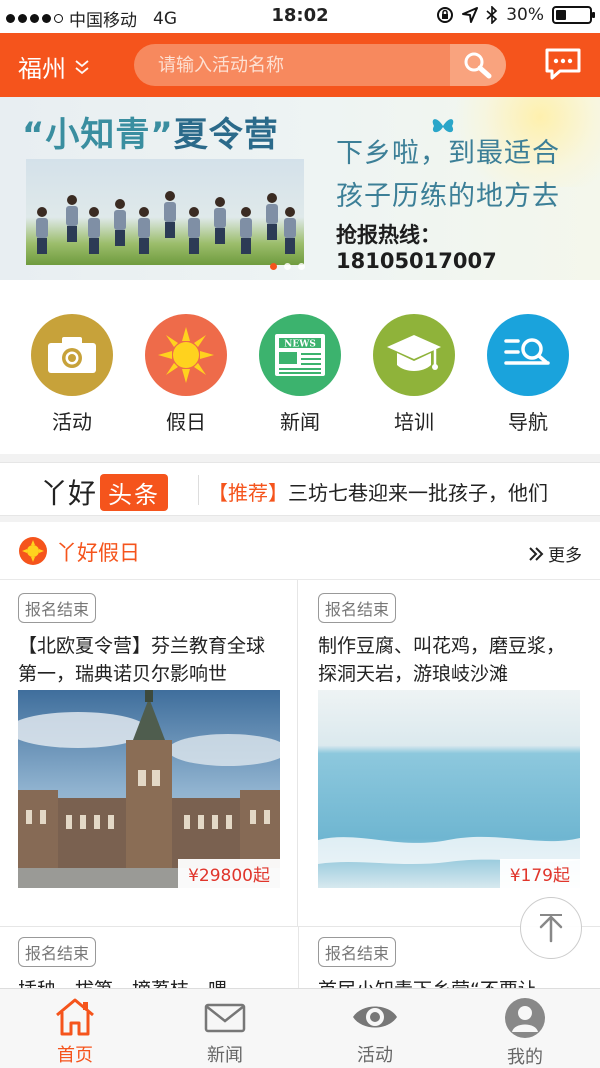 The width and height of the screenshot is (600, 1068). I want to click on card-title: 【北欧夏令营】芬兰教育全球第一，瑞典诺贝尔影响世, so click(142, 660).